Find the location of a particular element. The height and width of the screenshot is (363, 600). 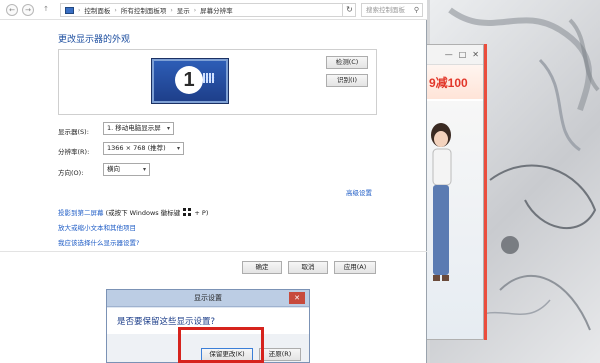

display-select: 1. 移动电脑显示屏 ▾ is located at coordinates (138, 128).